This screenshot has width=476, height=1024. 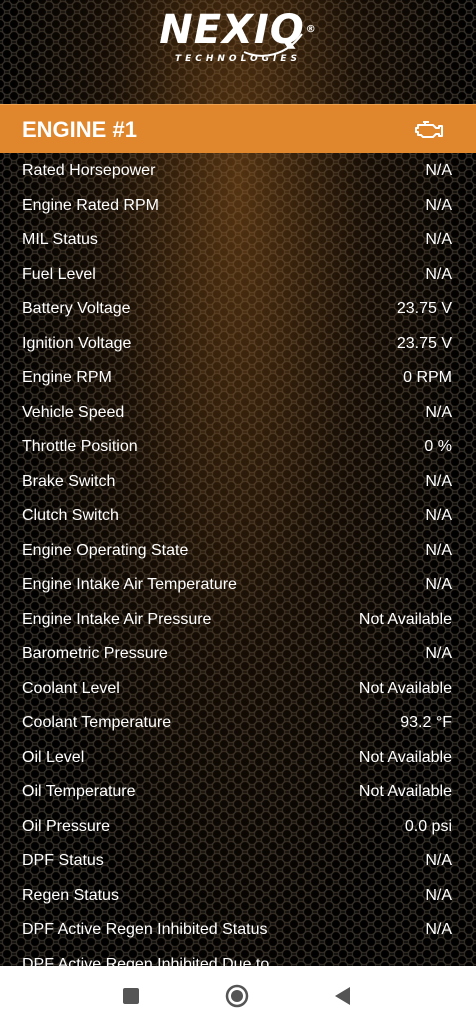 I want to click on parameter-label: Engine Rated RPM, so click(x=90, y=205).